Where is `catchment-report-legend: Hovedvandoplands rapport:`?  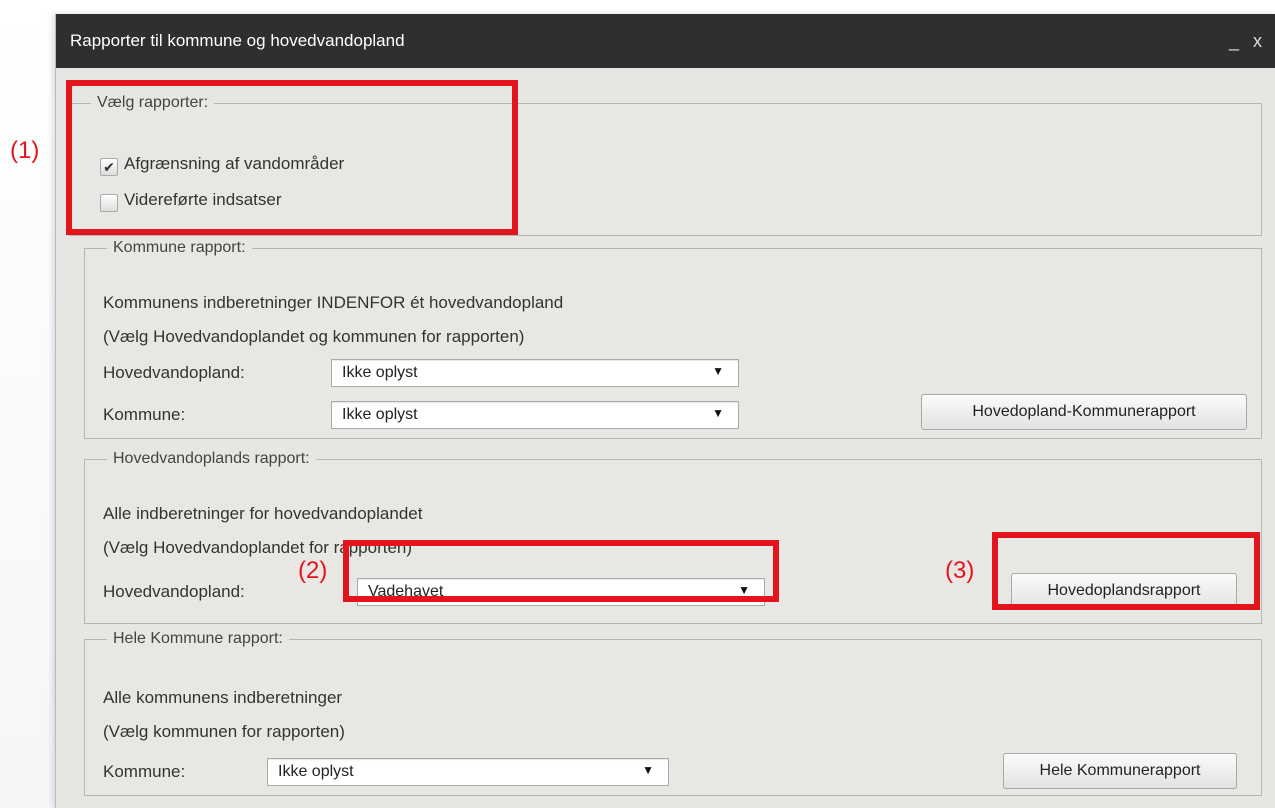 catchment-report-legend: Hovedvandoplands rapport: is located at coordinates (211, 458).